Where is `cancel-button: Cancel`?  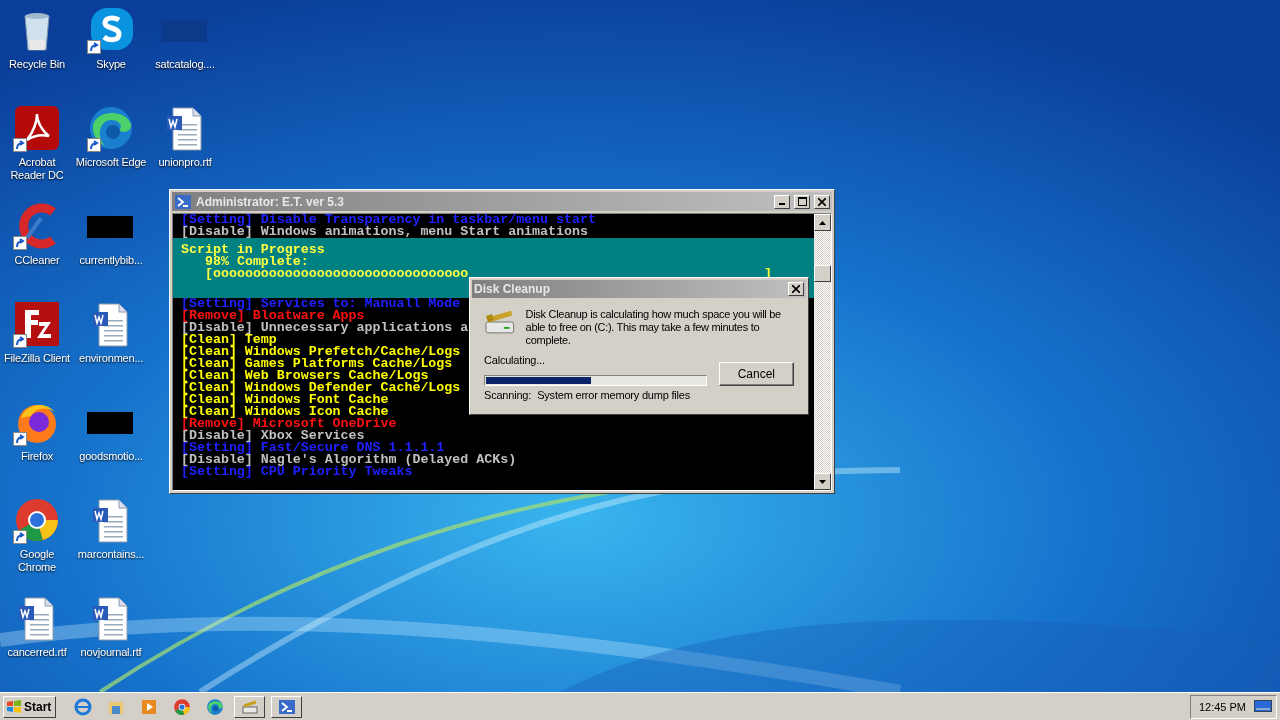
cancel-button: Cancel is located at coordinates (756, 374).